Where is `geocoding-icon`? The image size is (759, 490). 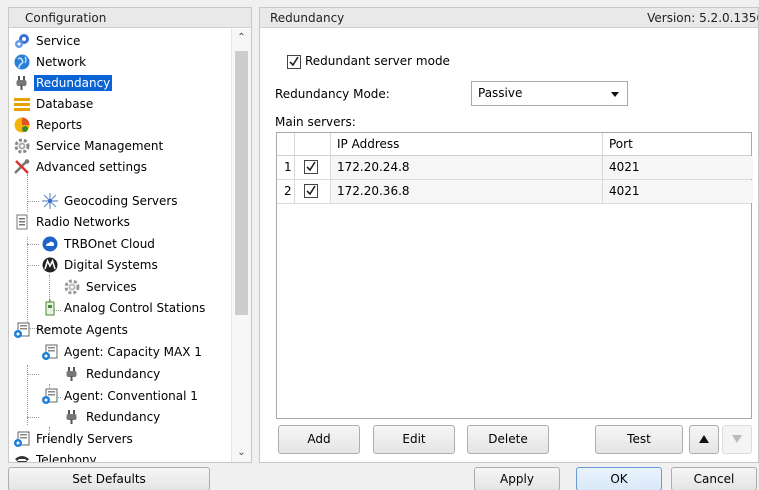 geocoding-icon is located at coordinates (50, 201).